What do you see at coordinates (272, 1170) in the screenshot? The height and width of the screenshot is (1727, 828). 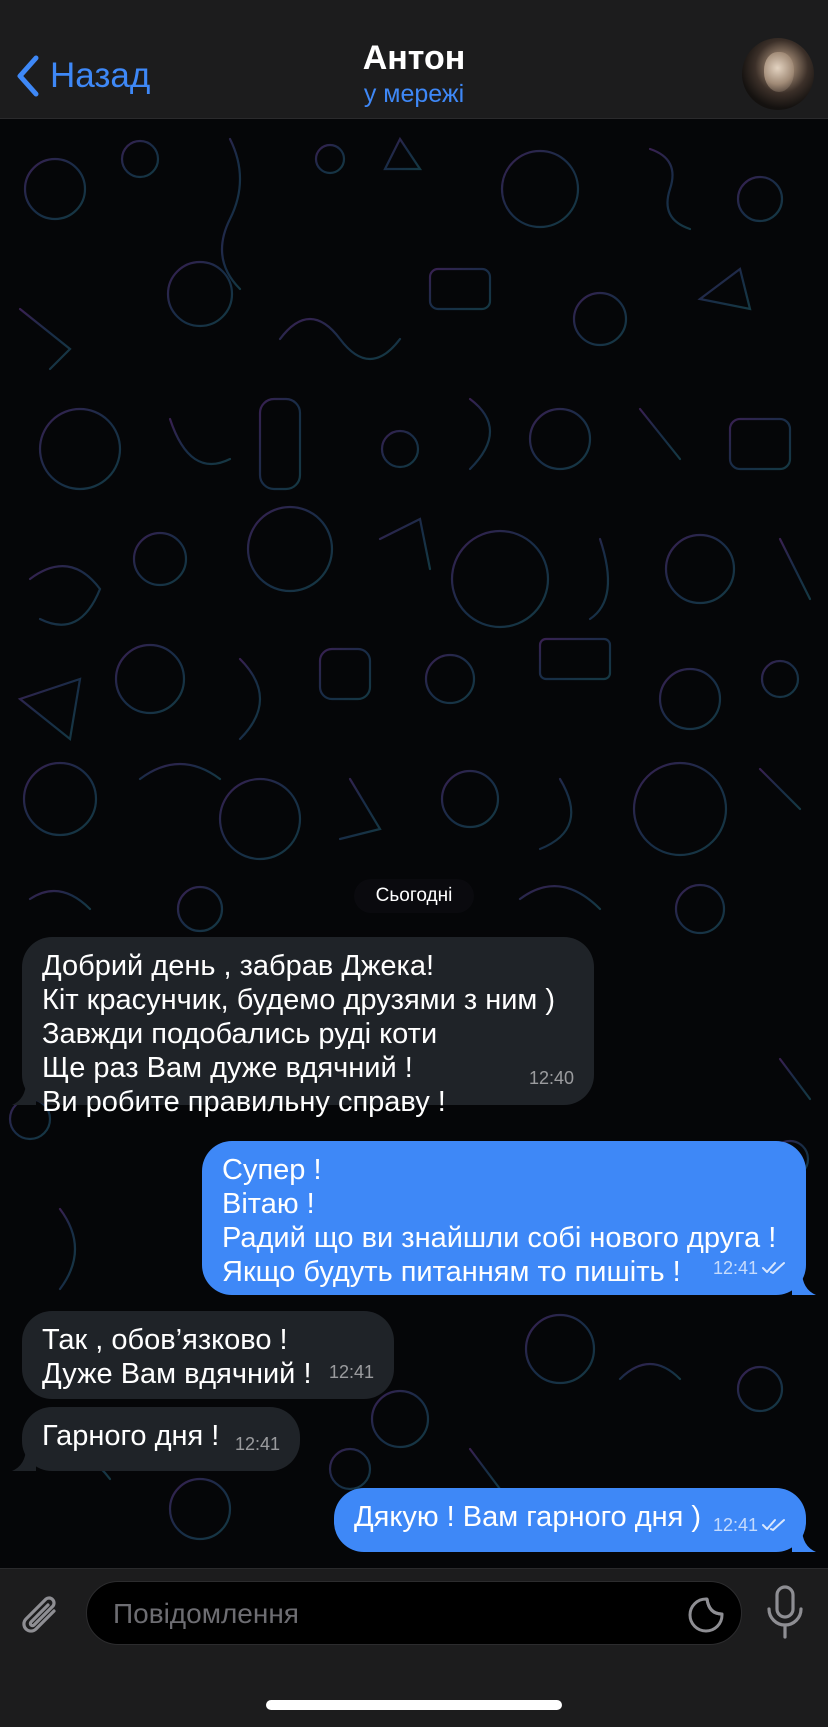 I see `message-text: Супер !` at bounding box center [272, 1170].